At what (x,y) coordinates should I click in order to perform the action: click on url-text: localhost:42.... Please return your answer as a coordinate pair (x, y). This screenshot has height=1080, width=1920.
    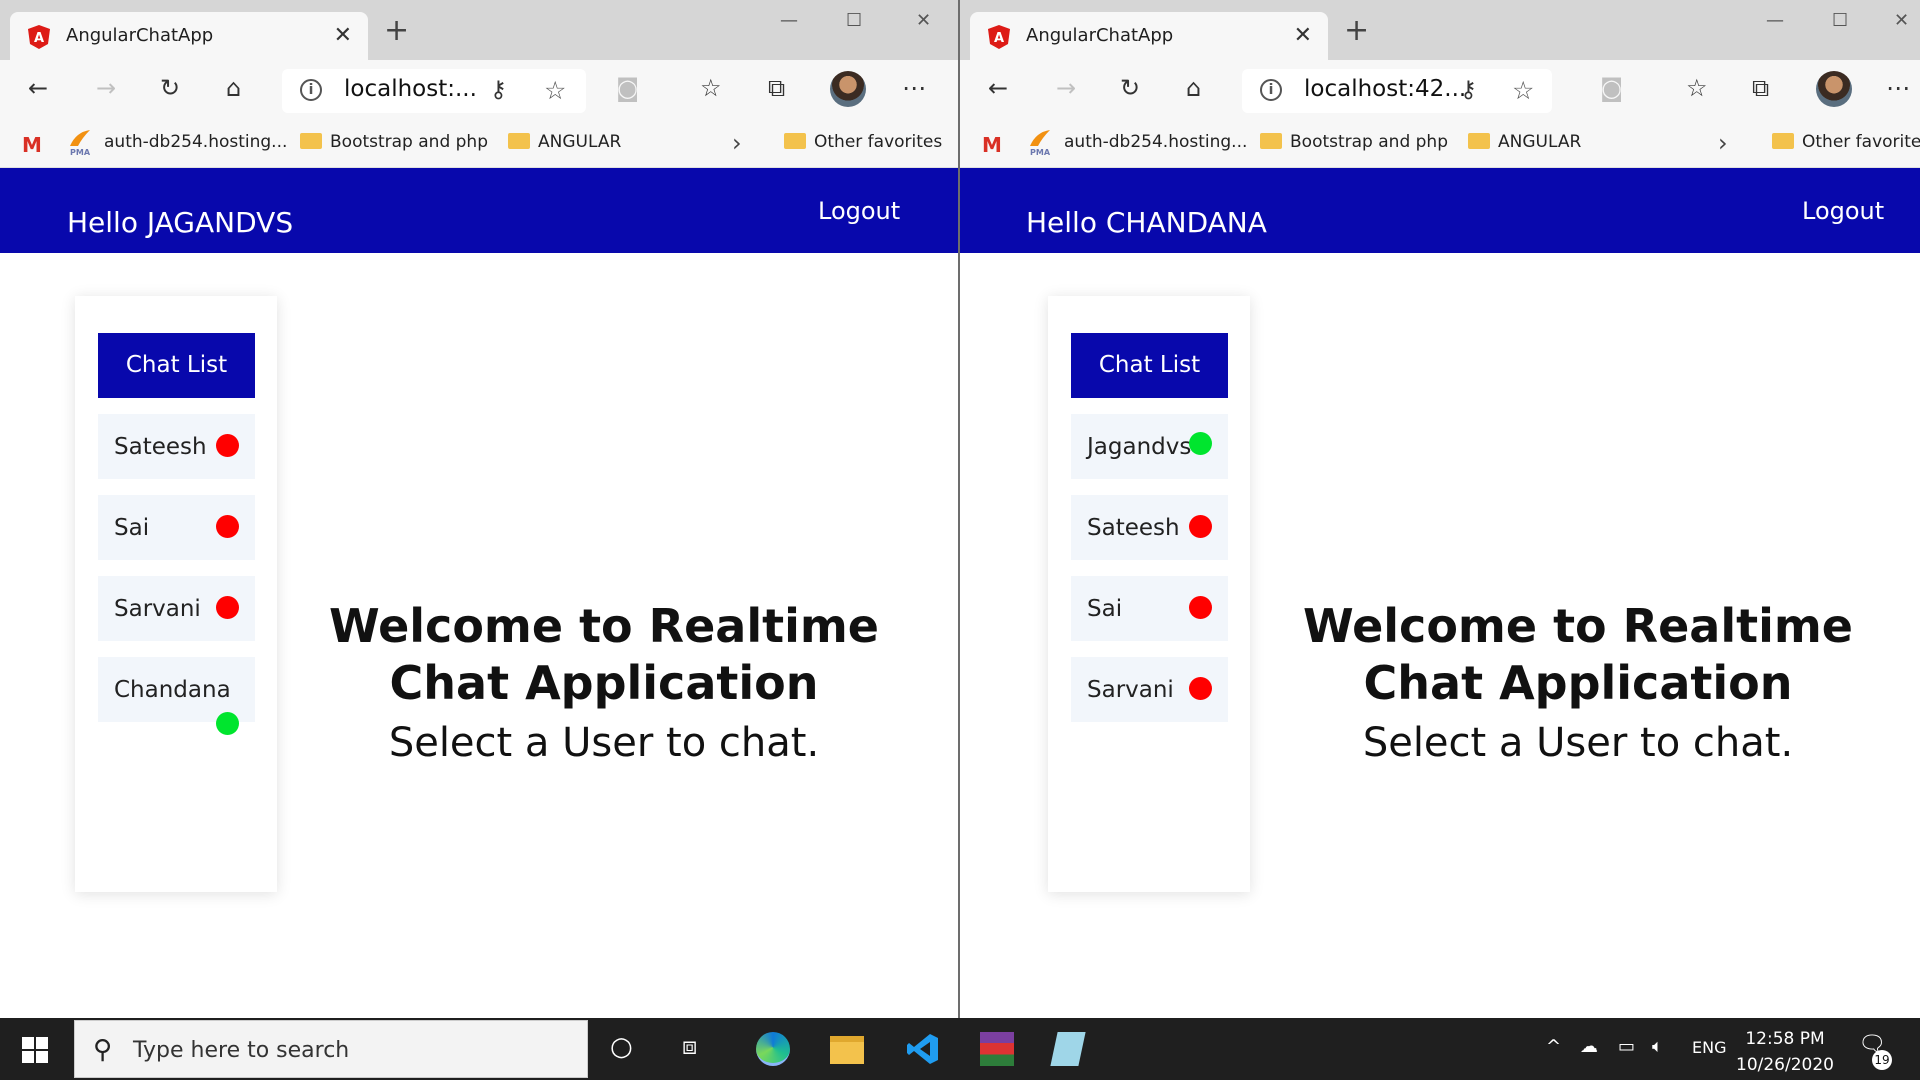
    Looking at the image, I should click on (1385, 89).